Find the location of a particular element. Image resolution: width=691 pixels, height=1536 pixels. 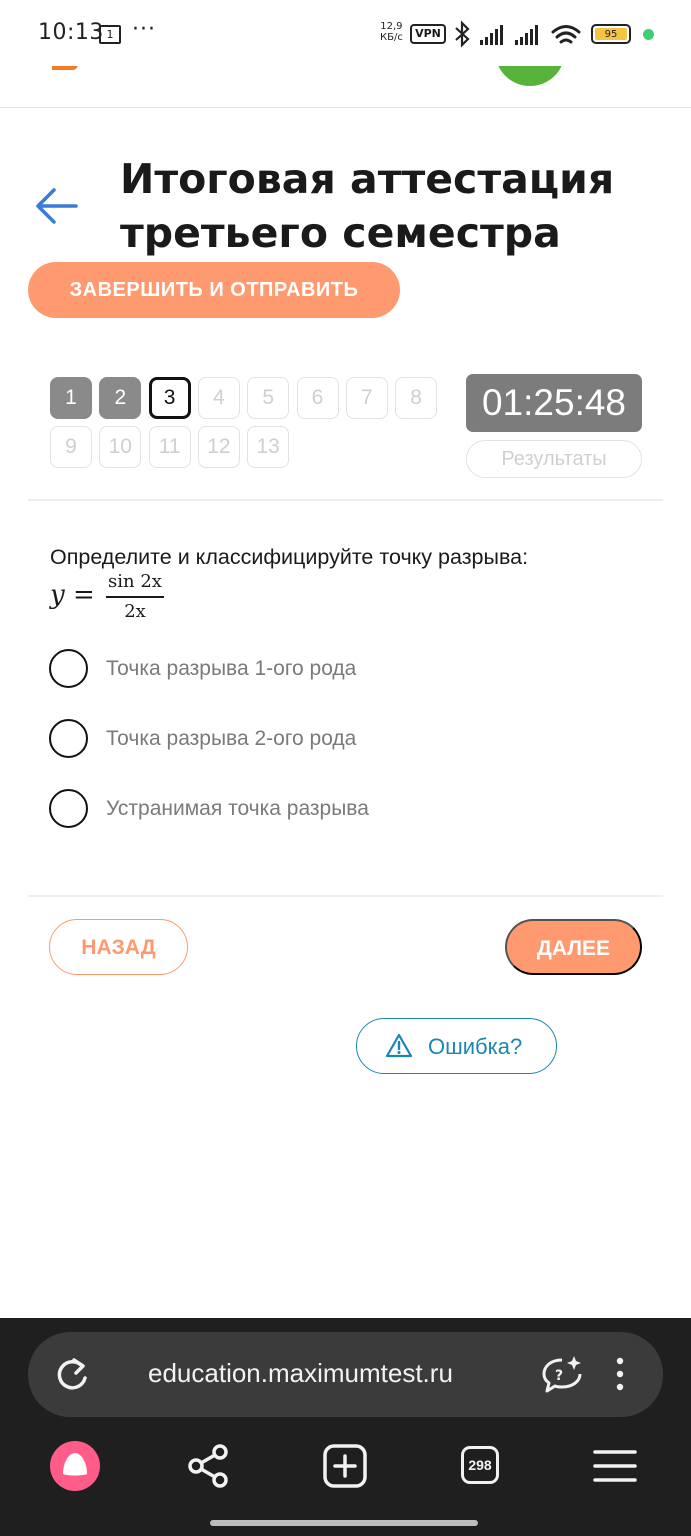

question-nav-item-3: 3 is located at coordinates (169, 398).